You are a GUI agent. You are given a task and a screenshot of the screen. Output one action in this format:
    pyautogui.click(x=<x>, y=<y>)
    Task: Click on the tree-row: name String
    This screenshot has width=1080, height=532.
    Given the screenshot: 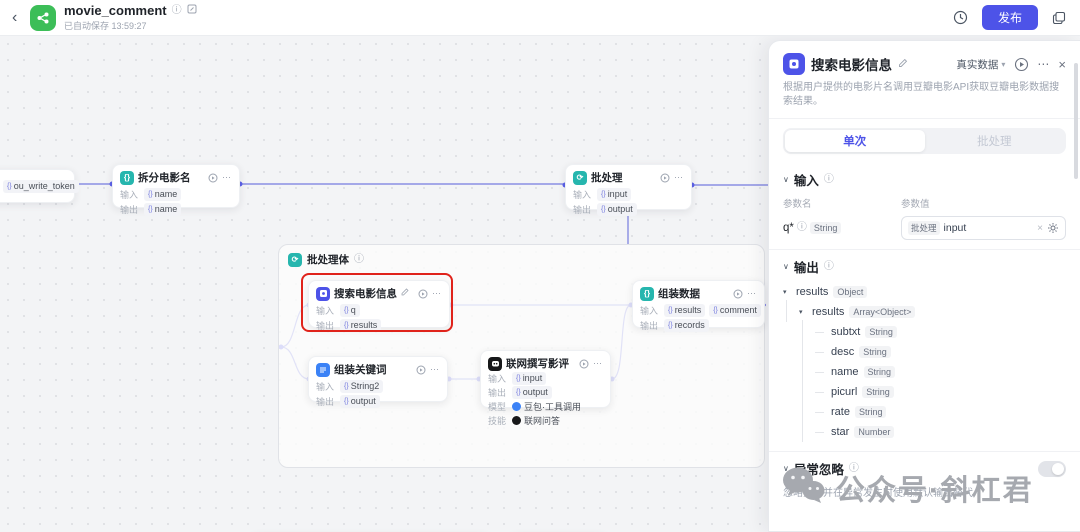 What is the action you would take?
    pyautogui.click(x=924, y=372)
    